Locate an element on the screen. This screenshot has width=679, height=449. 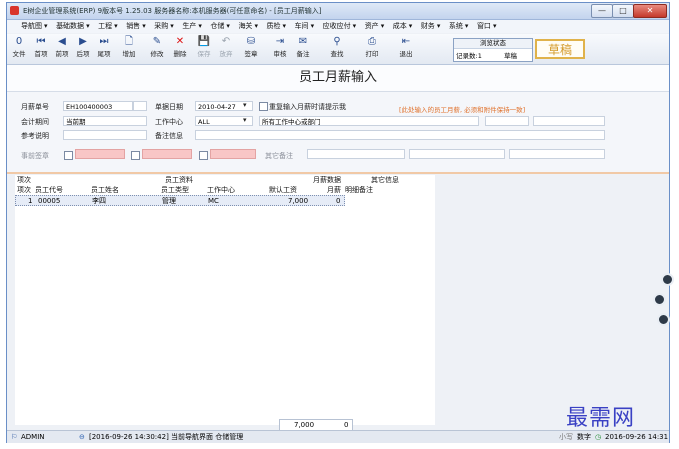
menu-item-purchase: 采购 is located at coordinates (161, 26).